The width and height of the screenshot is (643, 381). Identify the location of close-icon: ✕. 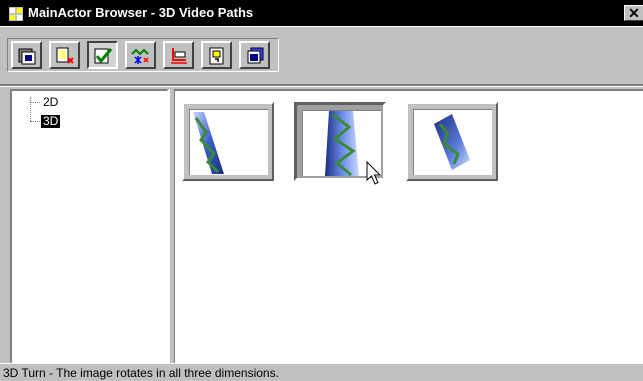
(634, 13).